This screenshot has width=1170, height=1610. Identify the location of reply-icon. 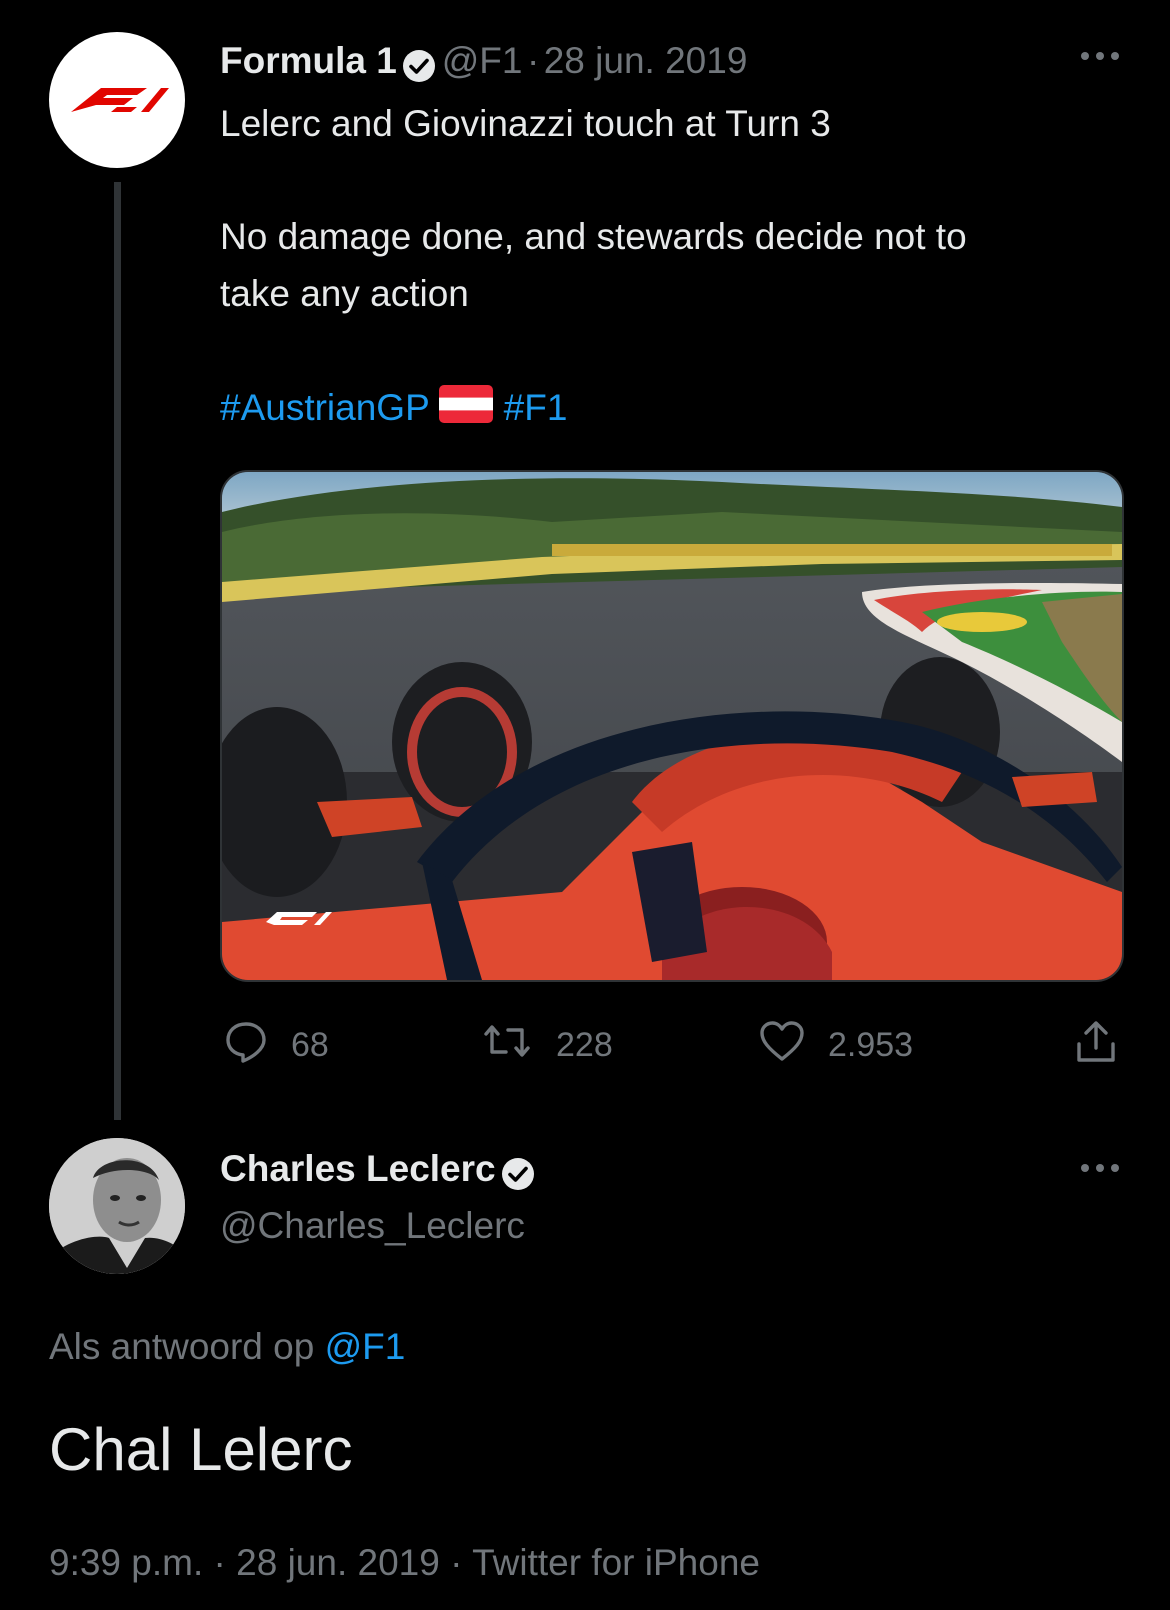
(246, 1045).